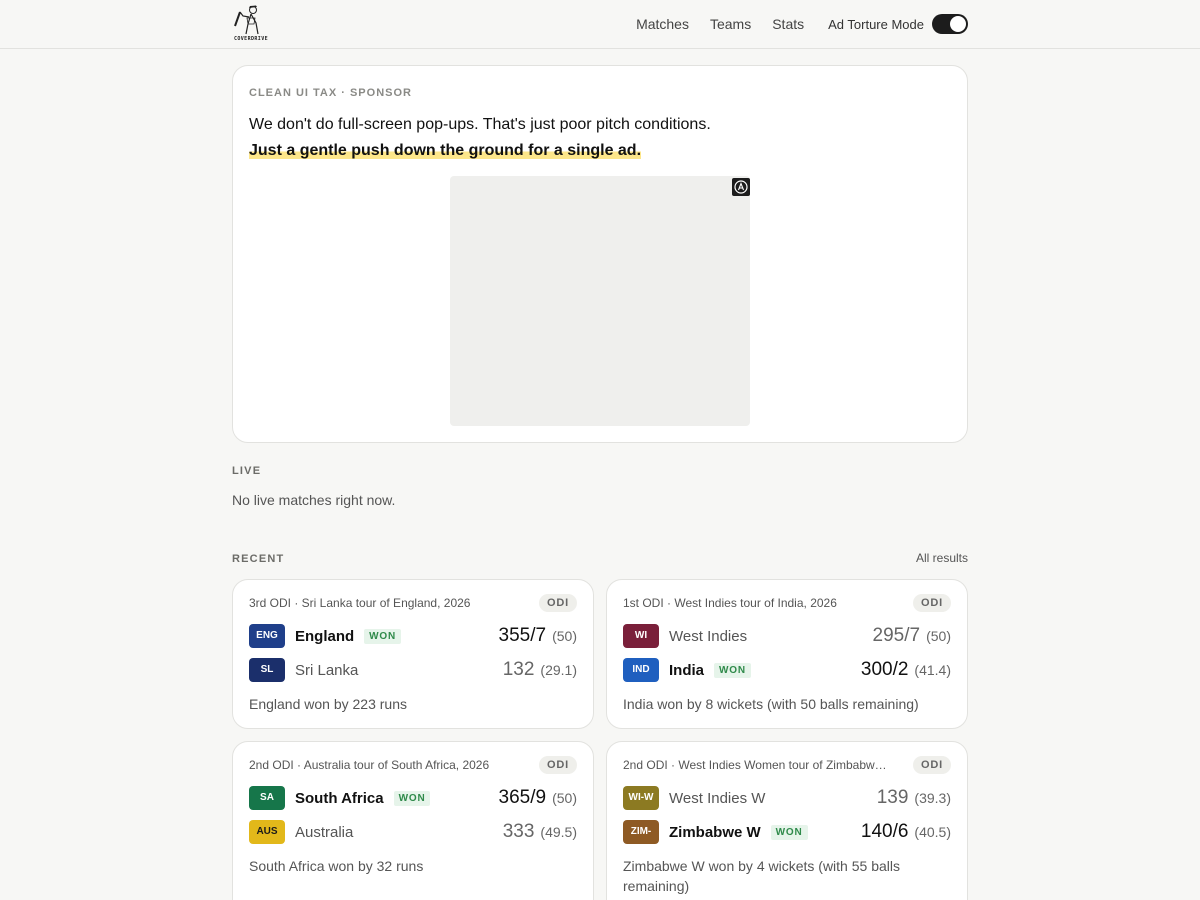 Image resolution: width=1200 pixels, height=900 pixels. I want to click on score-group: 300/2 (41.4), so click(906, 670).